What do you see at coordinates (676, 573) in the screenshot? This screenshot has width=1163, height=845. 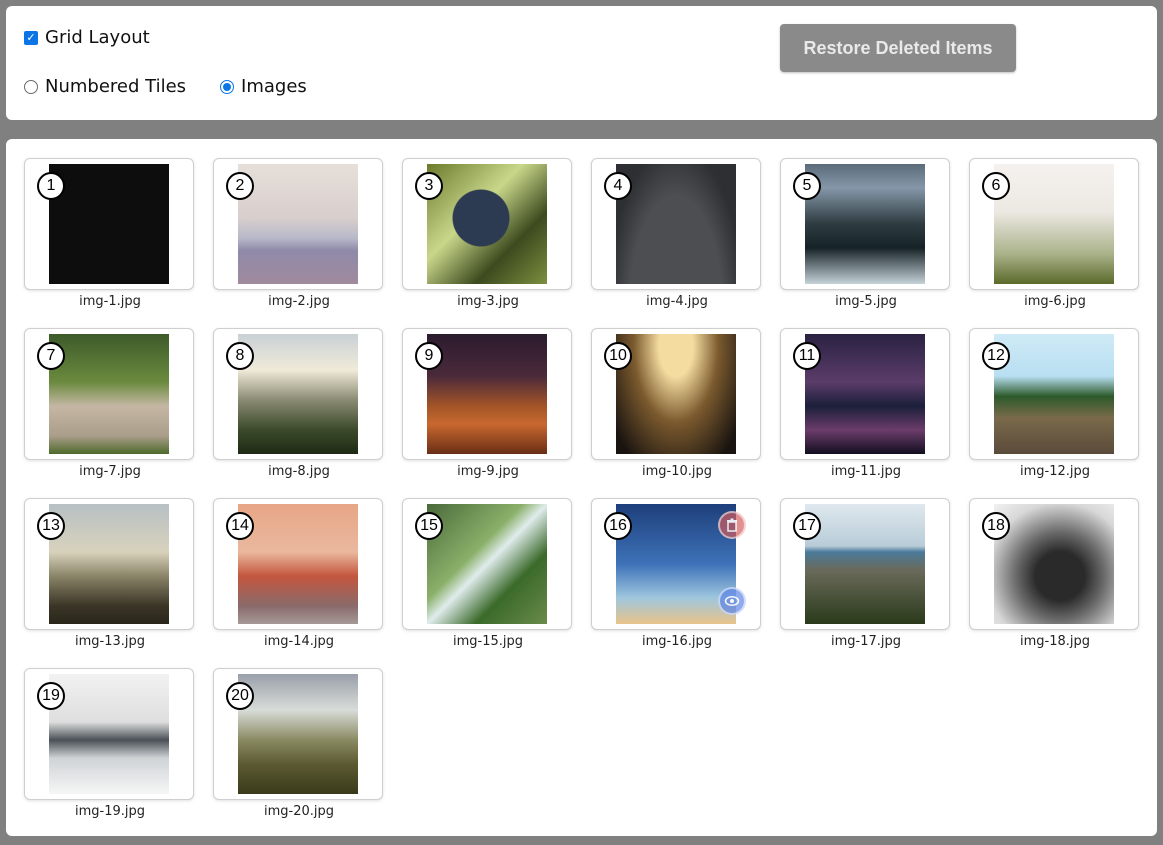 I see `gallery-tile: 16 img-16.jpg` at bounding box center [676, 573].